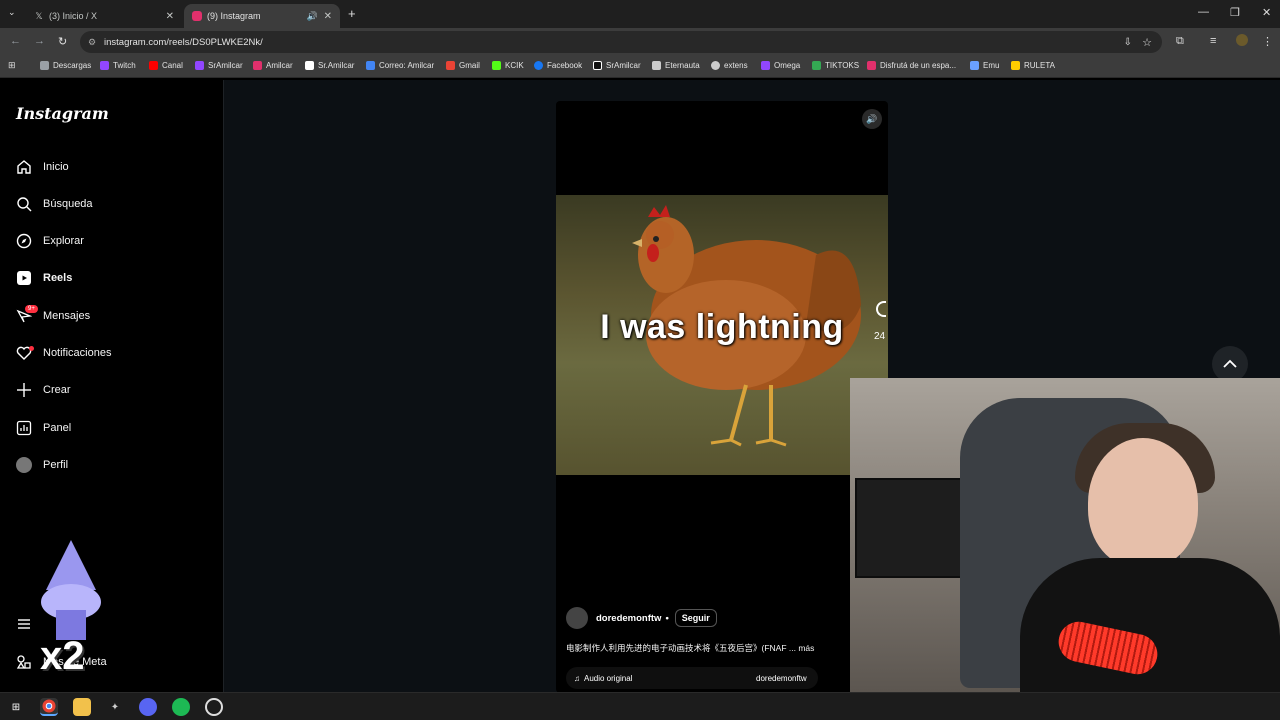  What do you see at coordinates (56, 465) in the screenshot?
I see `sidebar-item-label: Perfil` at bounding box center [56, 465].